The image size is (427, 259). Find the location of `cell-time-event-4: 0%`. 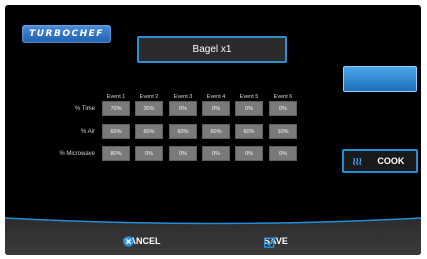

cell-time-event-4: 0% is located at coordinates (216, 108).